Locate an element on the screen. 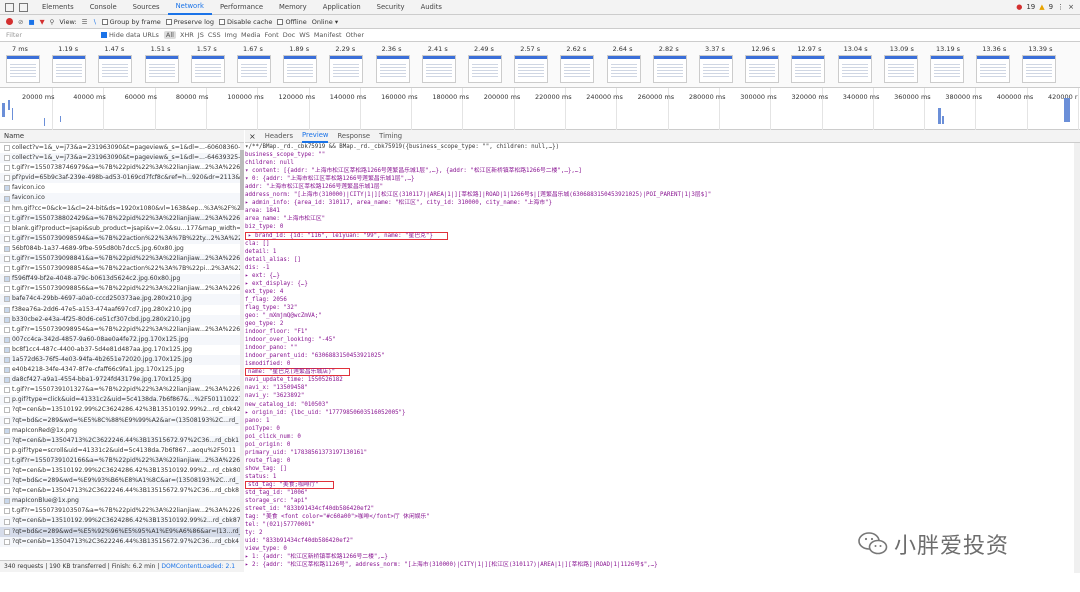 This screenshot has height=592, width=1080. preview-line: area_name: "上海市松江区" is located at coordinates (662, 219).